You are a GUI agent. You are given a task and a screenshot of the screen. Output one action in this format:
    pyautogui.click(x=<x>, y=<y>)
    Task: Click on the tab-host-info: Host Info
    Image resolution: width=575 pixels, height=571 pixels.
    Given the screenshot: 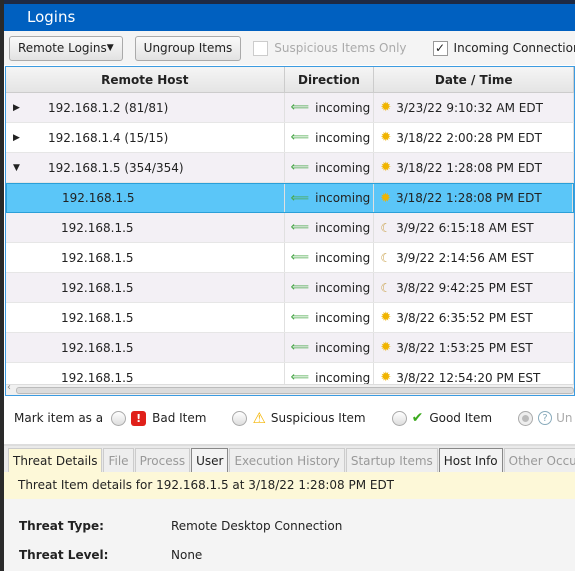 What is the action you would take?
    pyautogui.click(x=470, y=460)
    